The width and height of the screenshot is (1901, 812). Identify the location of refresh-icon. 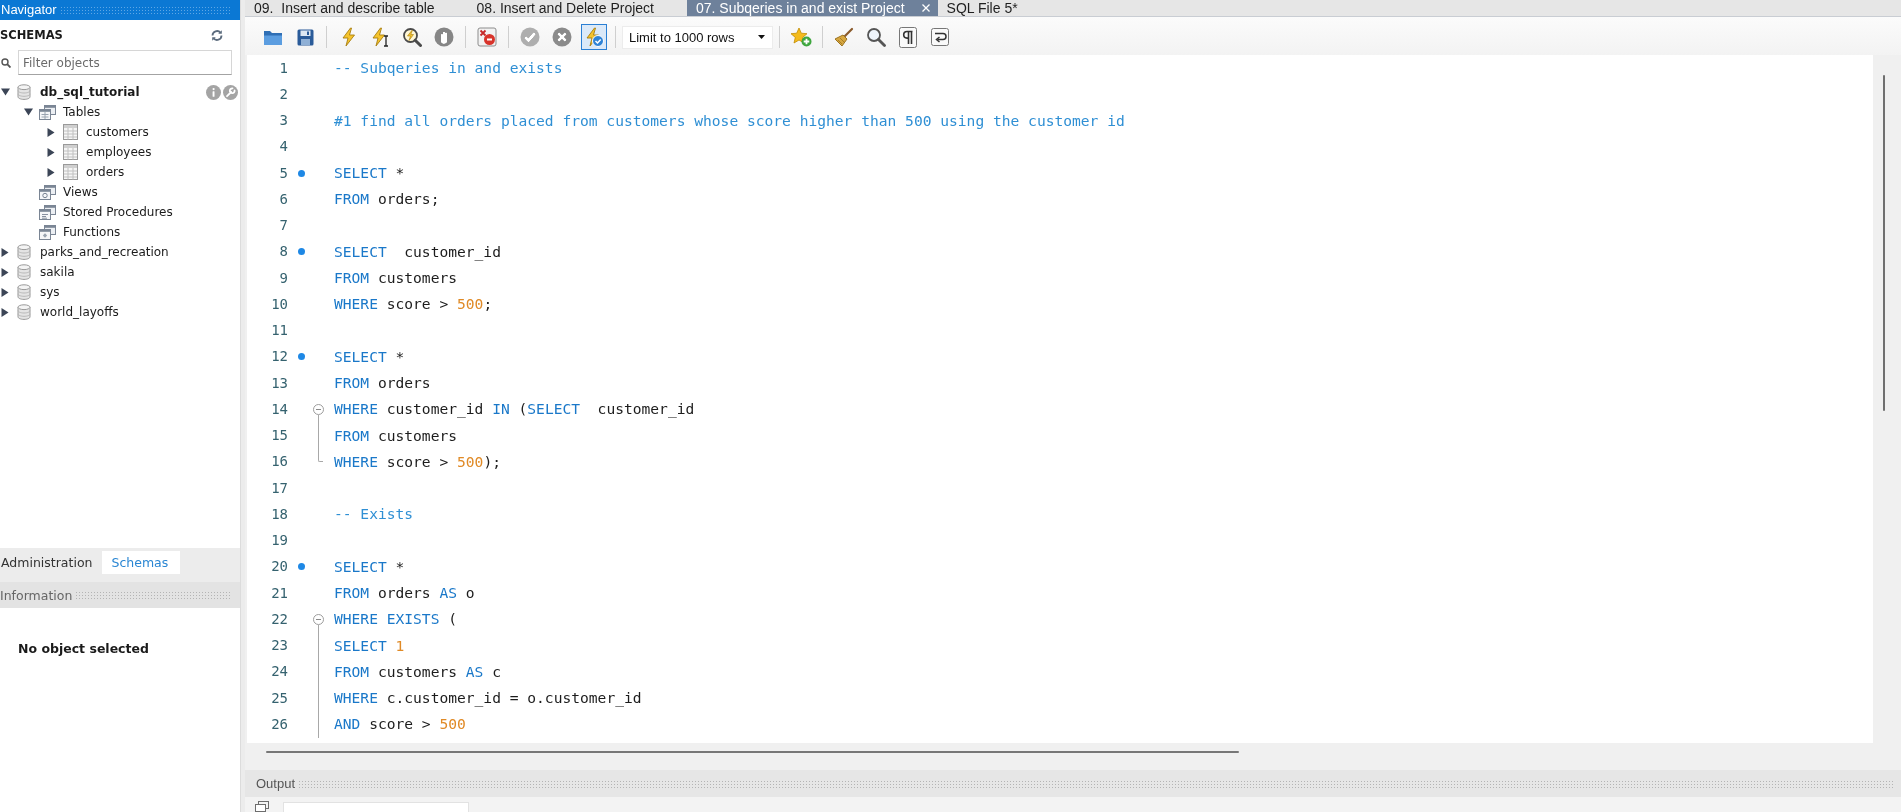
(217, 35).